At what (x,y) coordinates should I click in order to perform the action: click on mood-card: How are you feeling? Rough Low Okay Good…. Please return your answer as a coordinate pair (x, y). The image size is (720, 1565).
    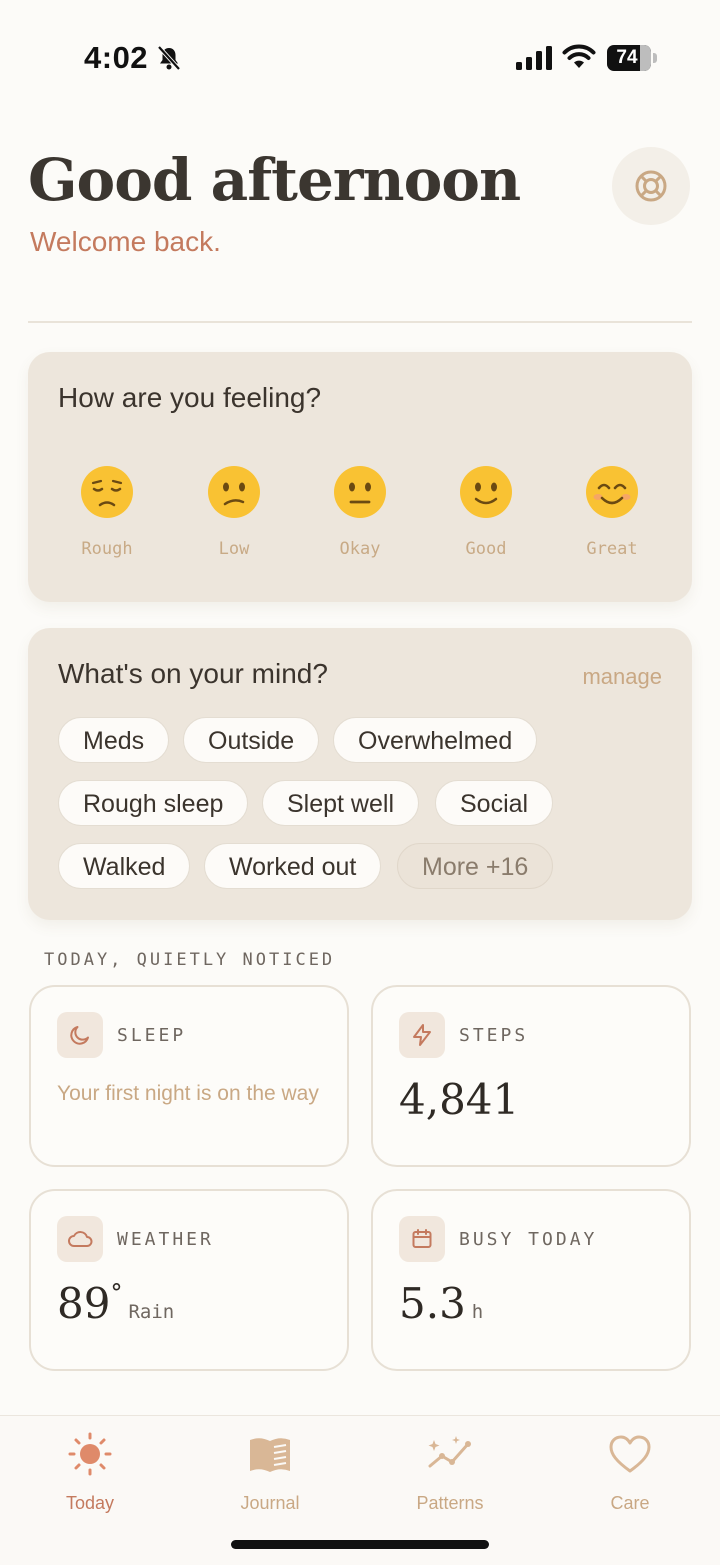
    Looking at the image, I should click on (360, 477).